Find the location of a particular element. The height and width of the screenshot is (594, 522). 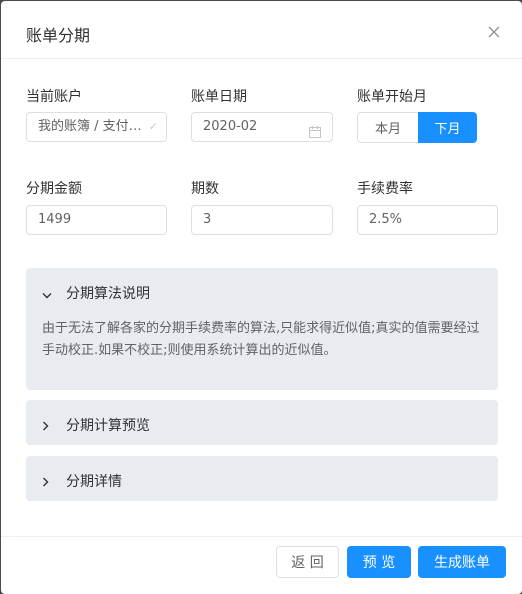

this-month-button: 本月 is located at coordinates (387, 127).